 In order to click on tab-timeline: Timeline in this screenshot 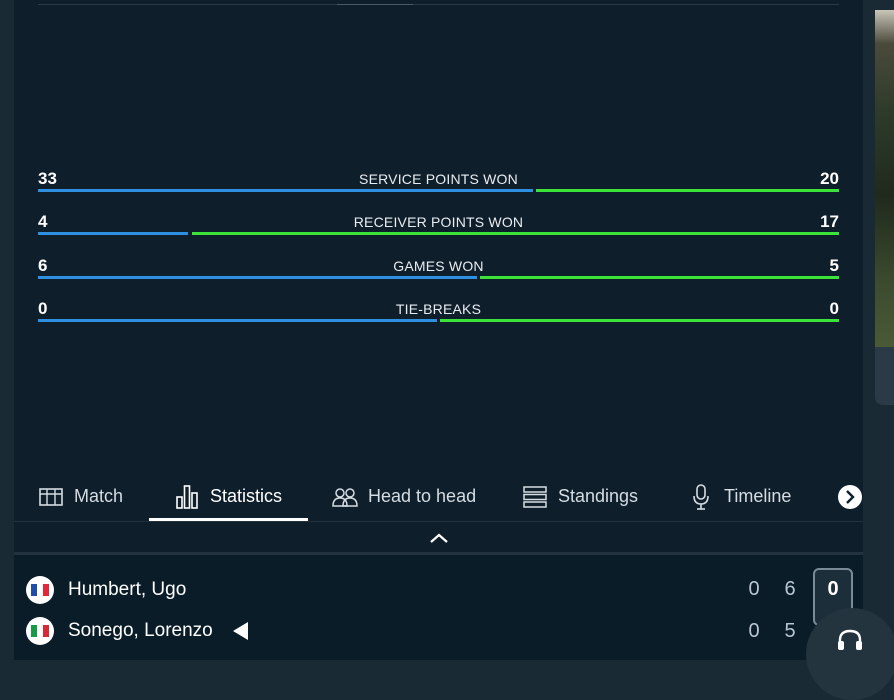, I will do `click(739, 496)`.